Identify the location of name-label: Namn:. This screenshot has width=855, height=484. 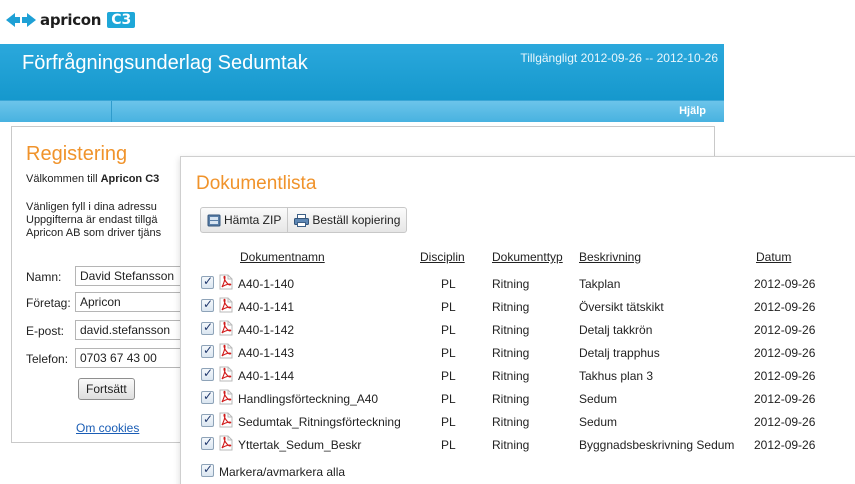
(44, 277).